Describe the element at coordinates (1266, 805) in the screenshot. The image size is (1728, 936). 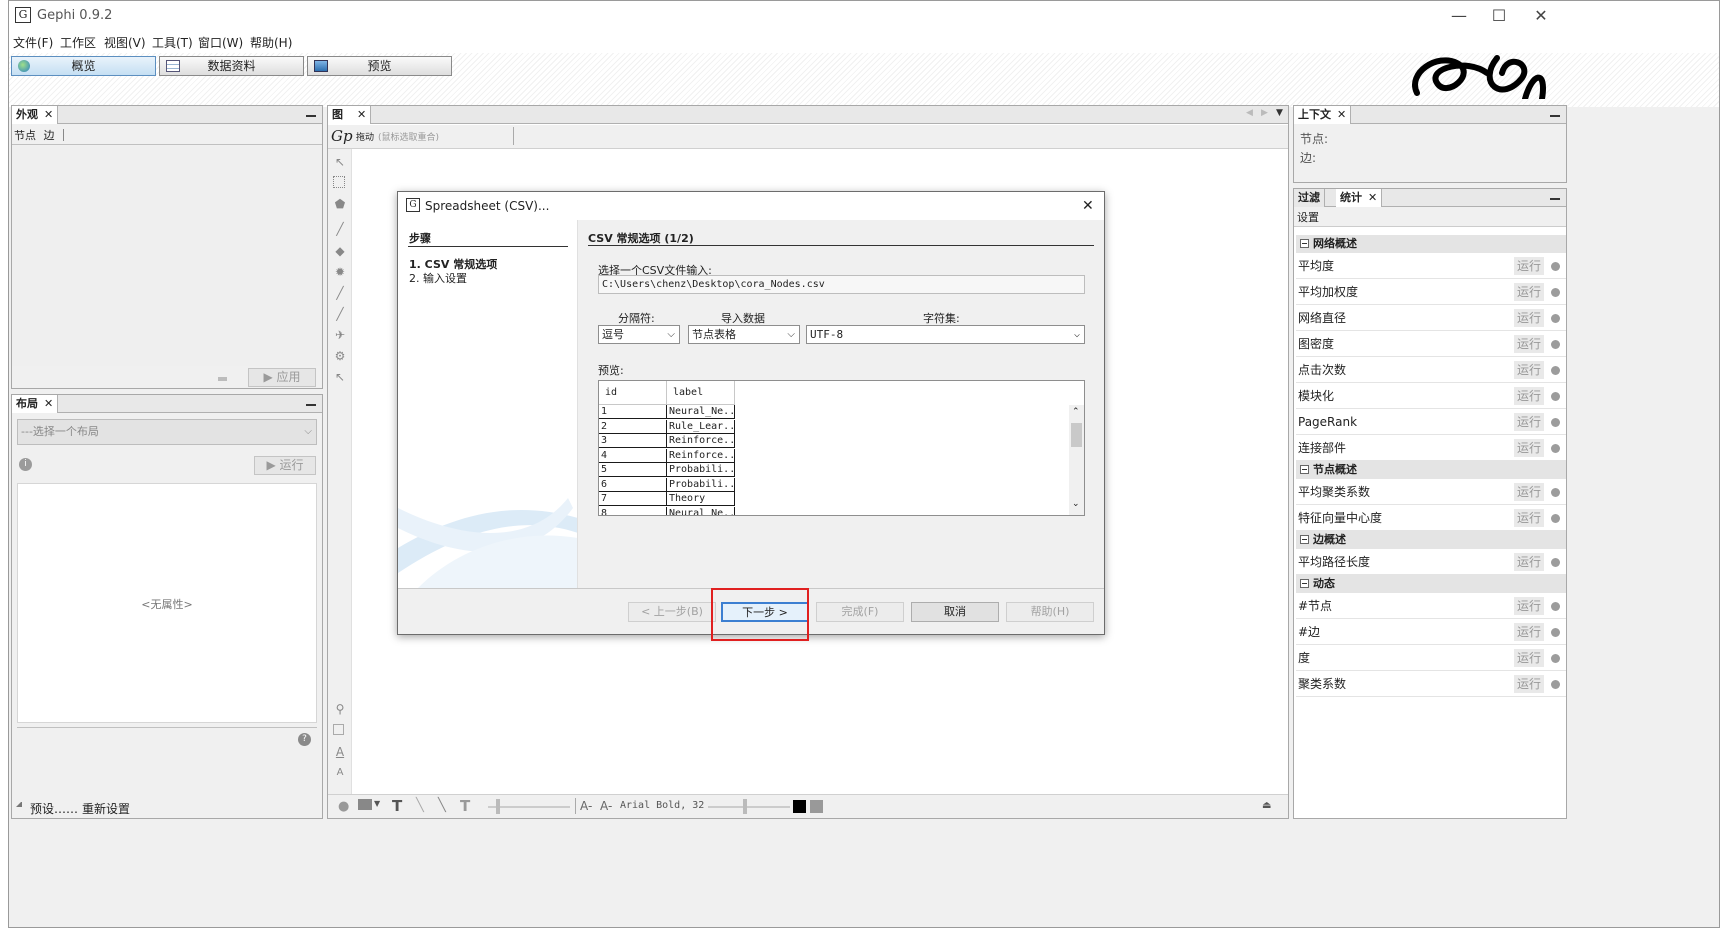
I see `lock-icon: ⏏` at that location.